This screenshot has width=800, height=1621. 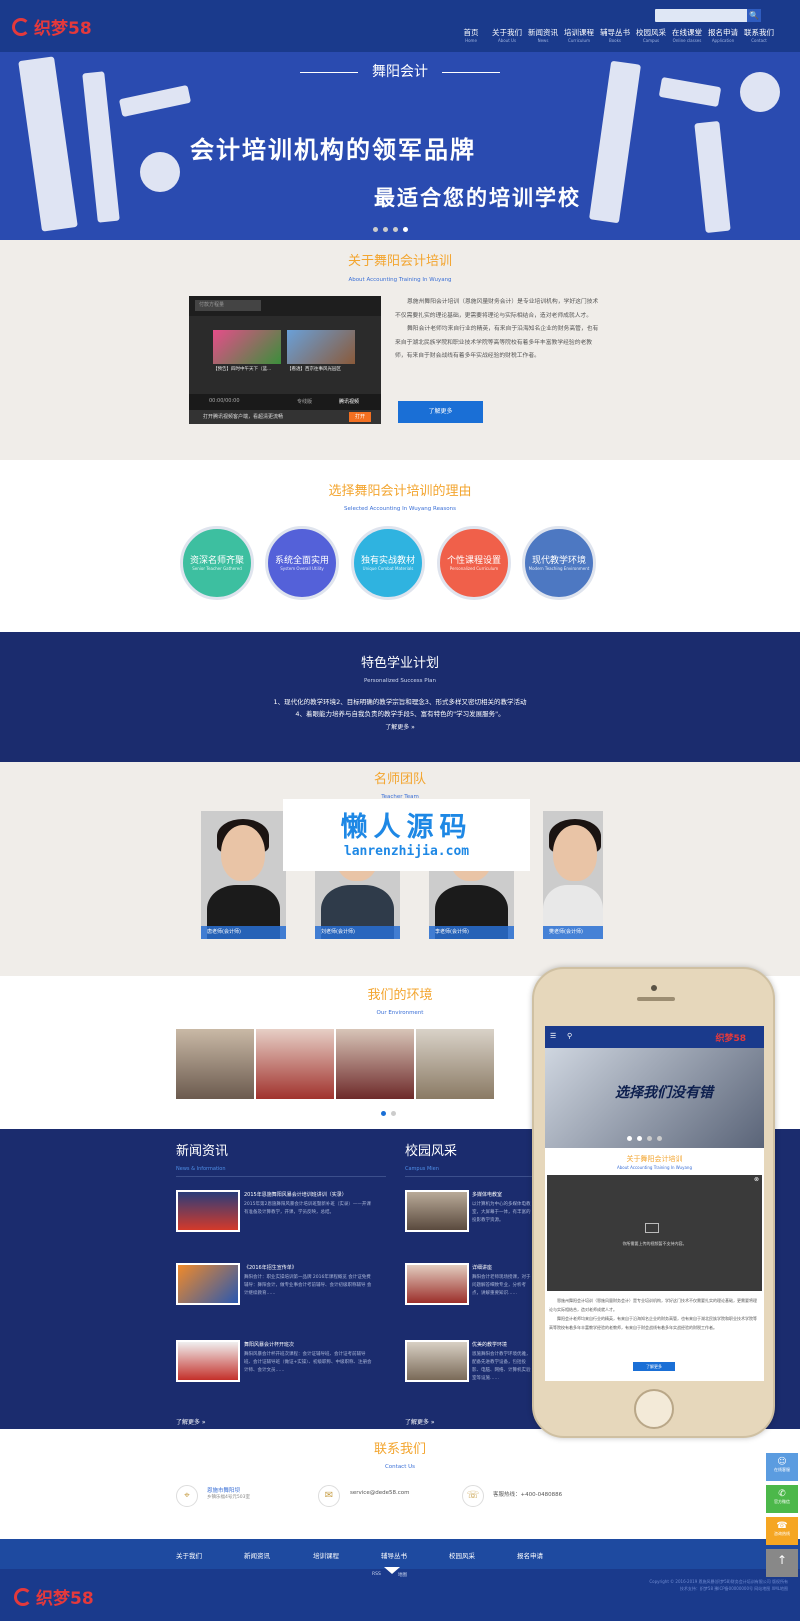 I want to click on footer-link: 培训课程, so click(x=326, y=1555).